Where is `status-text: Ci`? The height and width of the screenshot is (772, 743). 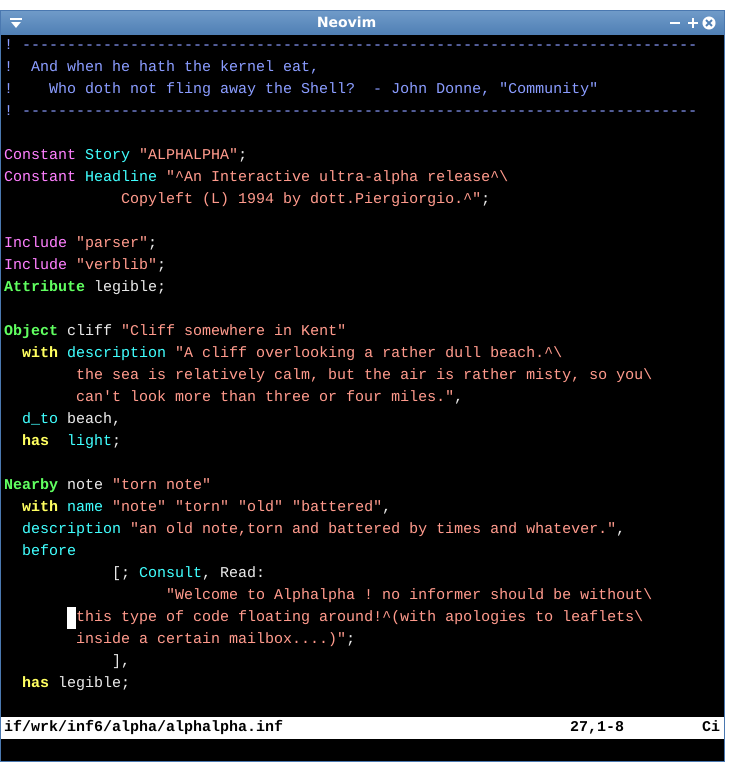 status-text: Ci is located at coordinates (711, 728).